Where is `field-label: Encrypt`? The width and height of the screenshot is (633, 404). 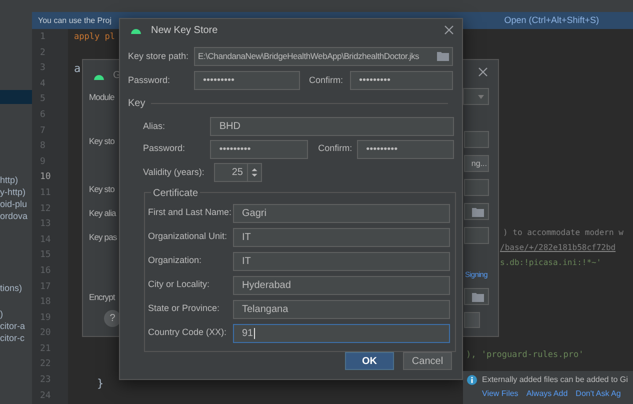
field-label: Encrypt is located at coordinates (102, 297).